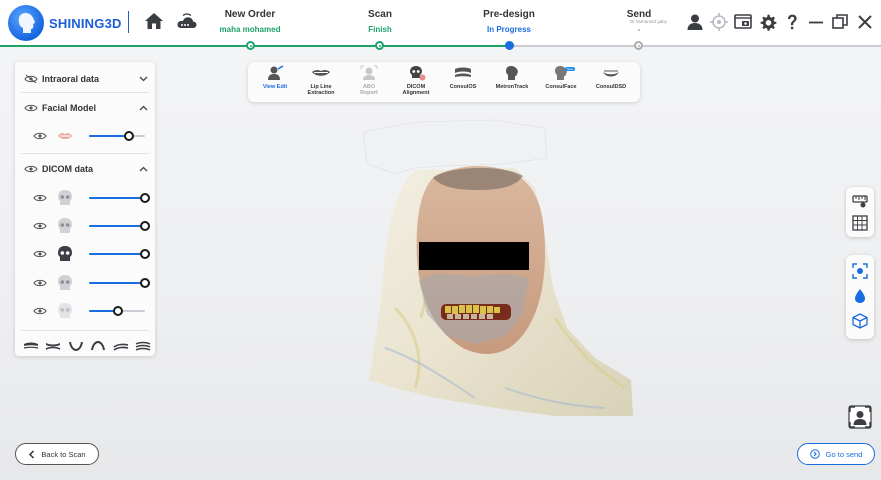 The image size is (881, 480). Describe the element at coordinates (512, 73) in the screenshot. I see `metrontrack-icon` at that location.